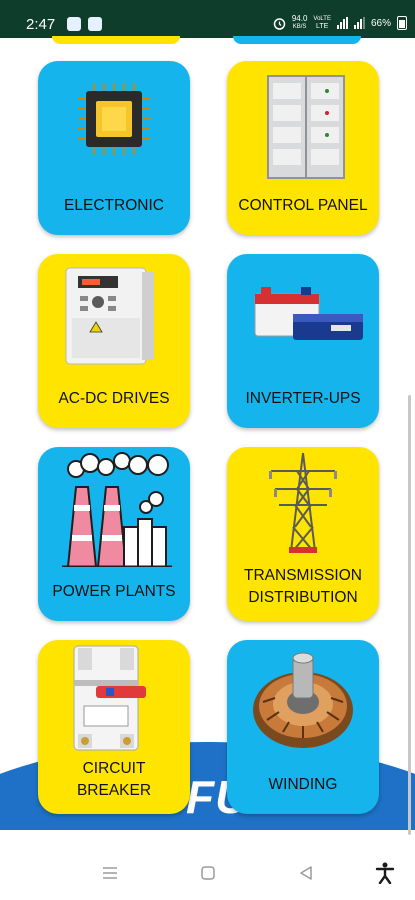 The width and height of the screenshot is (415, 900). I want to click on home-icon, so click(208, 873).